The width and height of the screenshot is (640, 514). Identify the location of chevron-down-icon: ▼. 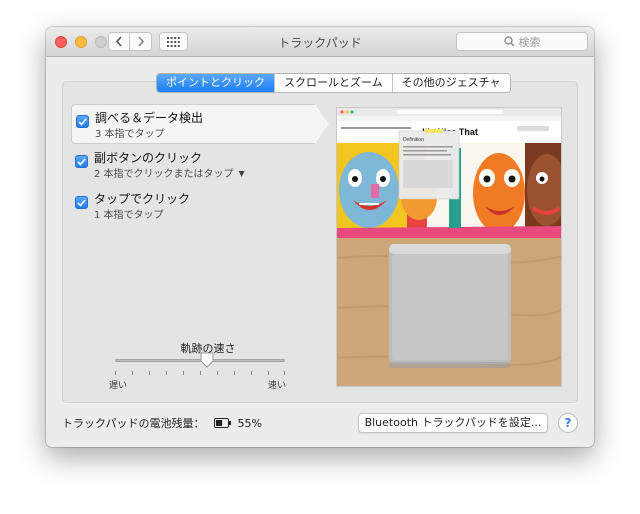
(242, 173).